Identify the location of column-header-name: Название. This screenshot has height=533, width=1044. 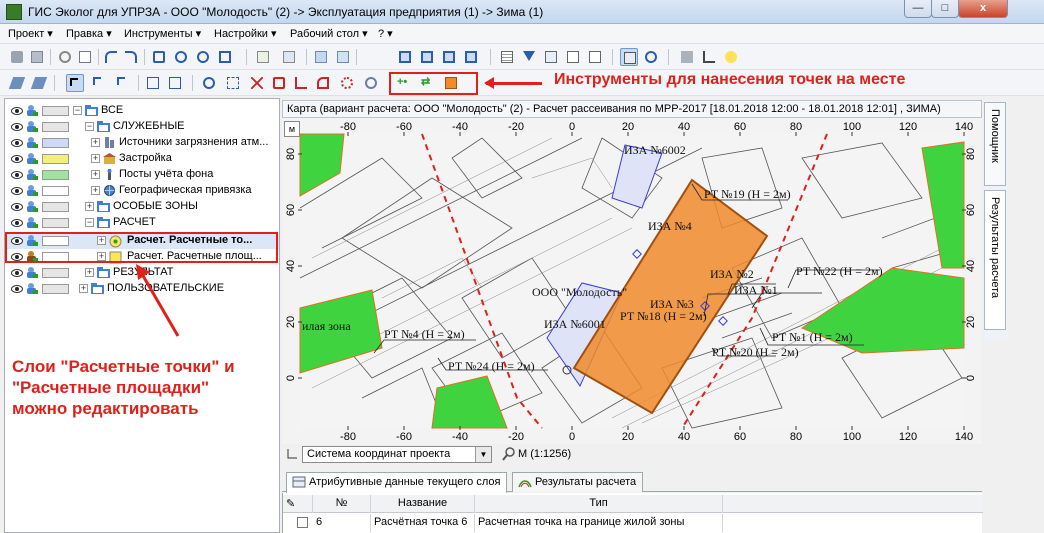
(423, 504).